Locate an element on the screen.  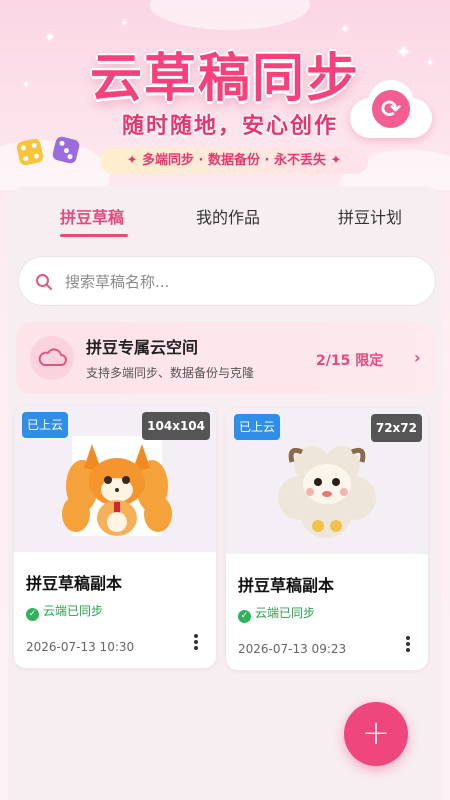
tab-bar: 拼豆草稿 我的作品 拼豆计划 is located at coordinates (225, 221).